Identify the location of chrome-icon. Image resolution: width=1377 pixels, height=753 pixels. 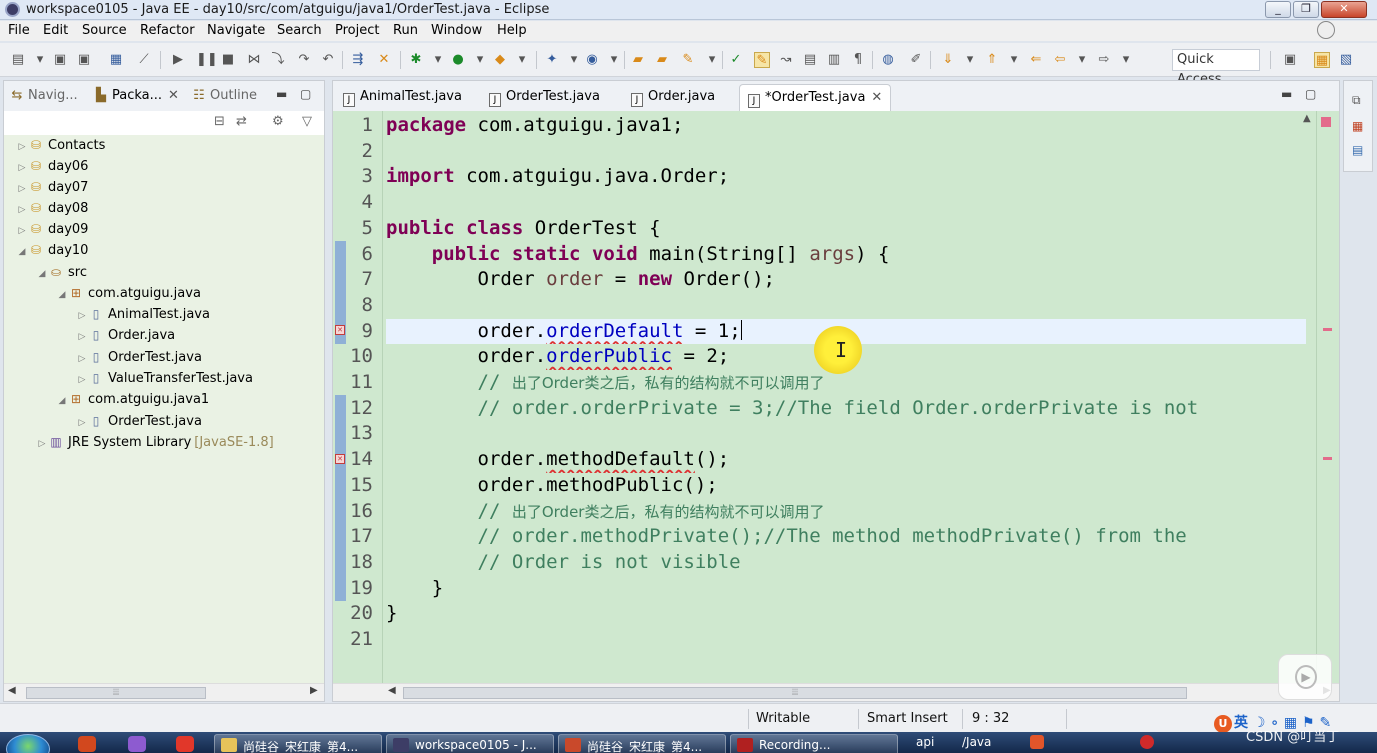
(185, 744).